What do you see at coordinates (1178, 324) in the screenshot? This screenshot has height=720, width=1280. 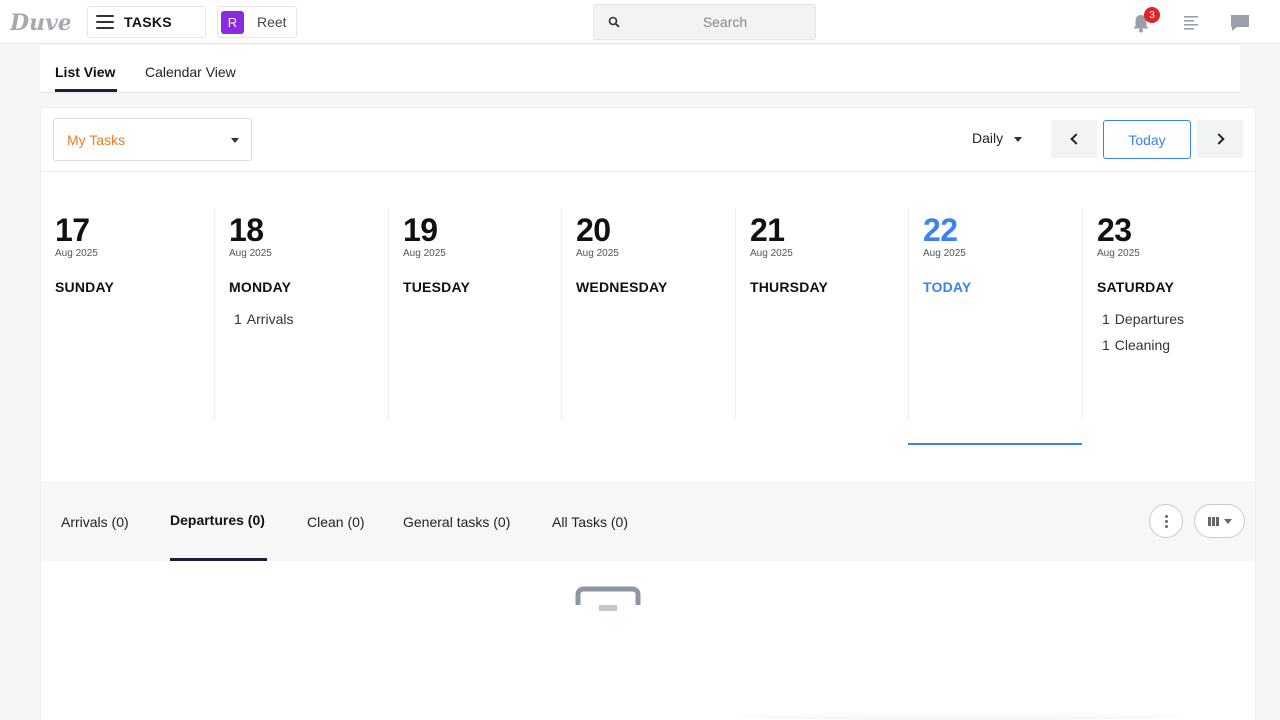 I see `day-task-summary: 1 Departures` at bounding box center [1178, 324].